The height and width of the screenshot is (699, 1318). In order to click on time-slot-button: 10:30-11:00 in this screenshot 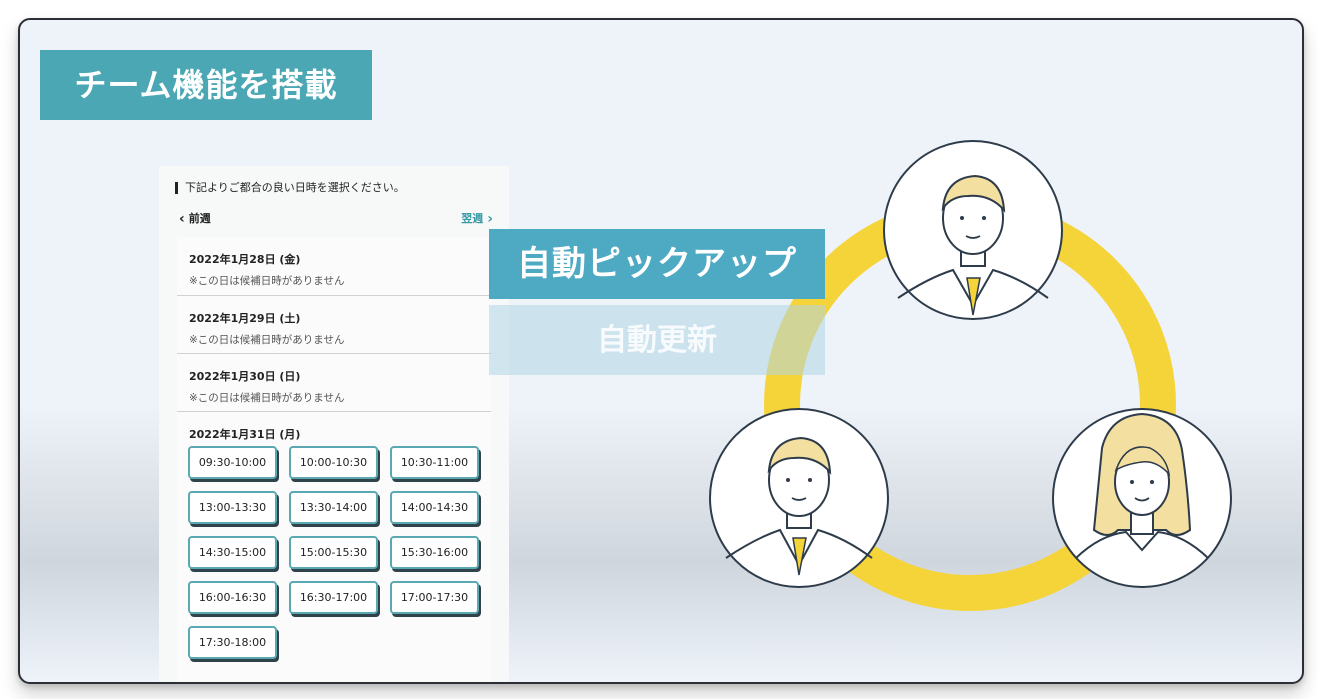, I will do `click(434, 462)`.